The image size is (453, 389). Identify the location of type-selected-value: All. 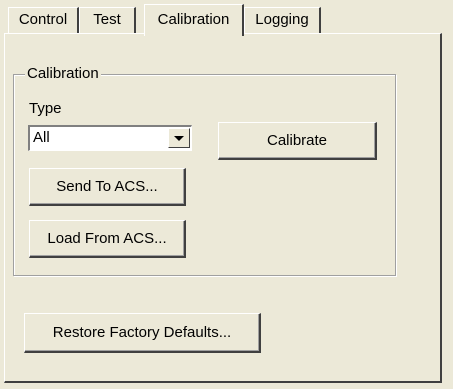
(41, 137).